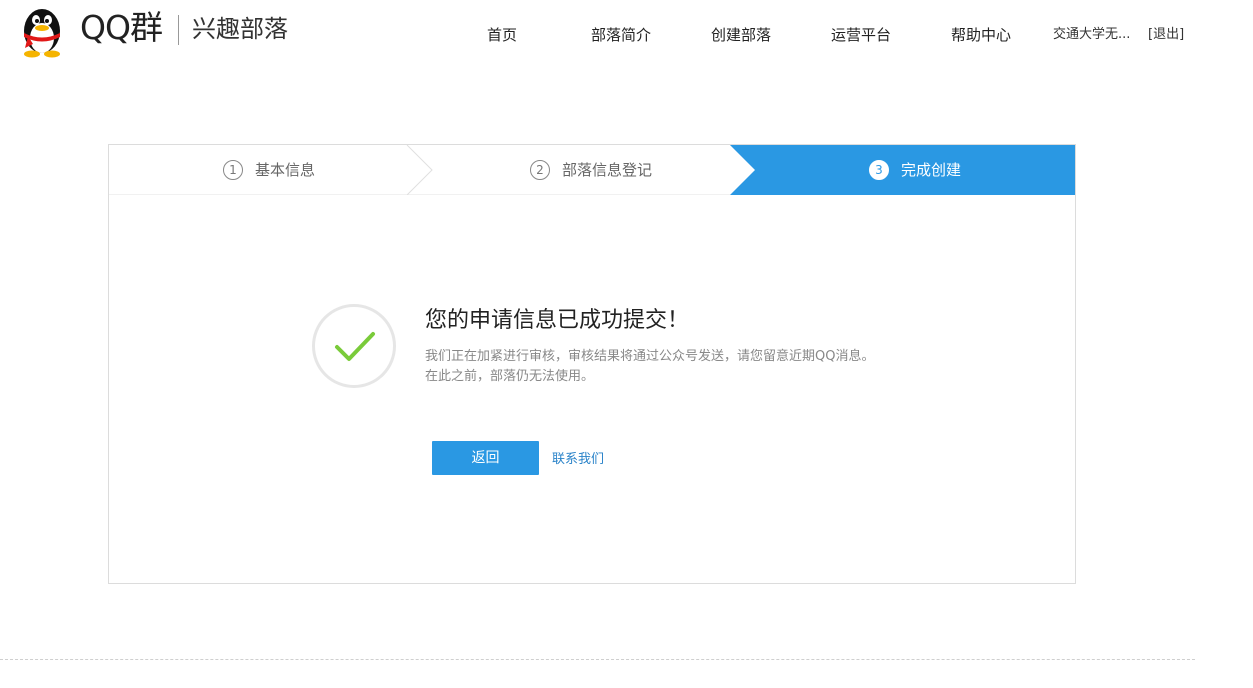 The width and height of the screenshot is (1253, 688). I want to click on back-button: 返回, so click(485, 458).